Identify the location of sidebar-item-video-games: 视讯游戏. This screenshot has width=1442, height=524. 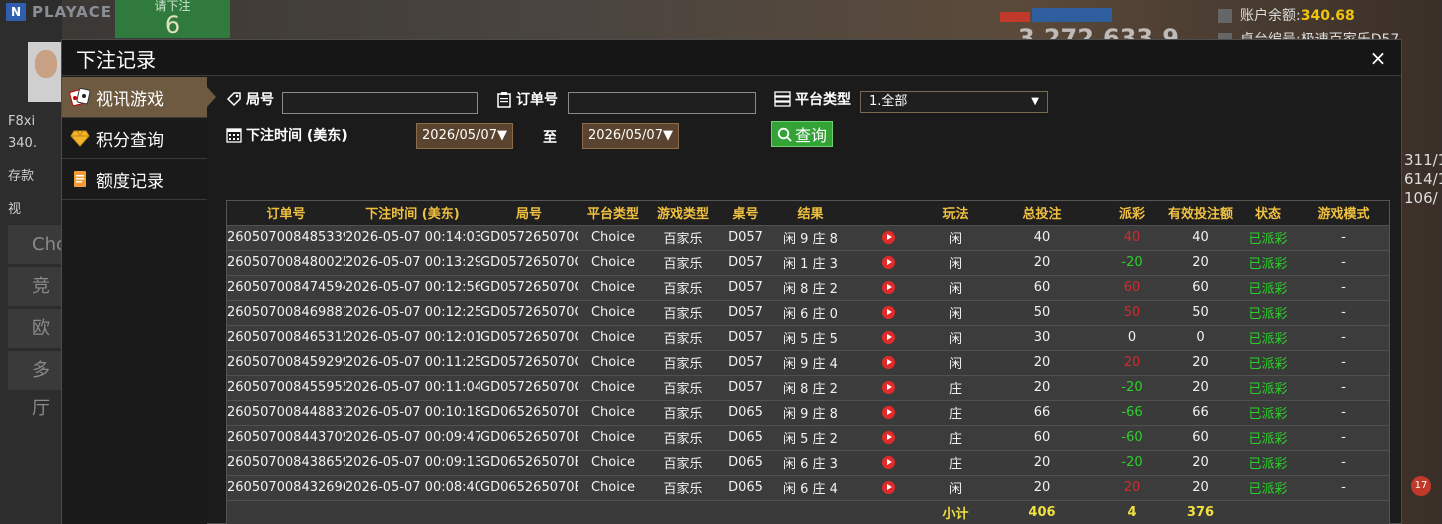
(139, 97).